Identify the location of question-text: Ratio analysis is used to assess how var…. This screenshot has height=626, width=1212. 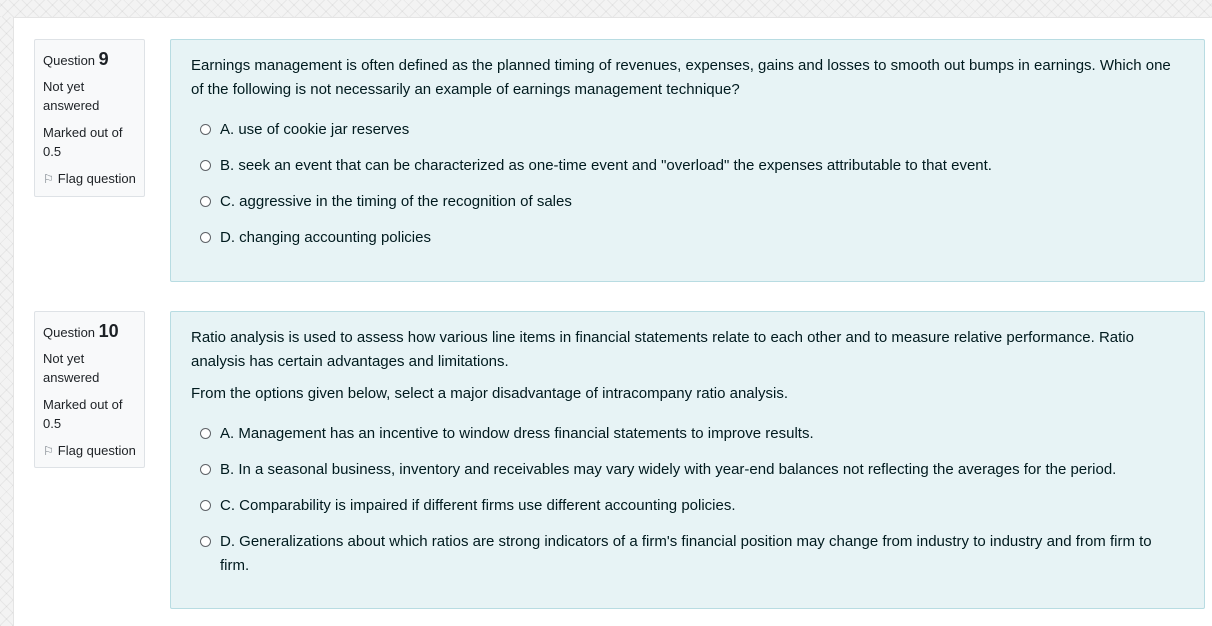
(662, 349).